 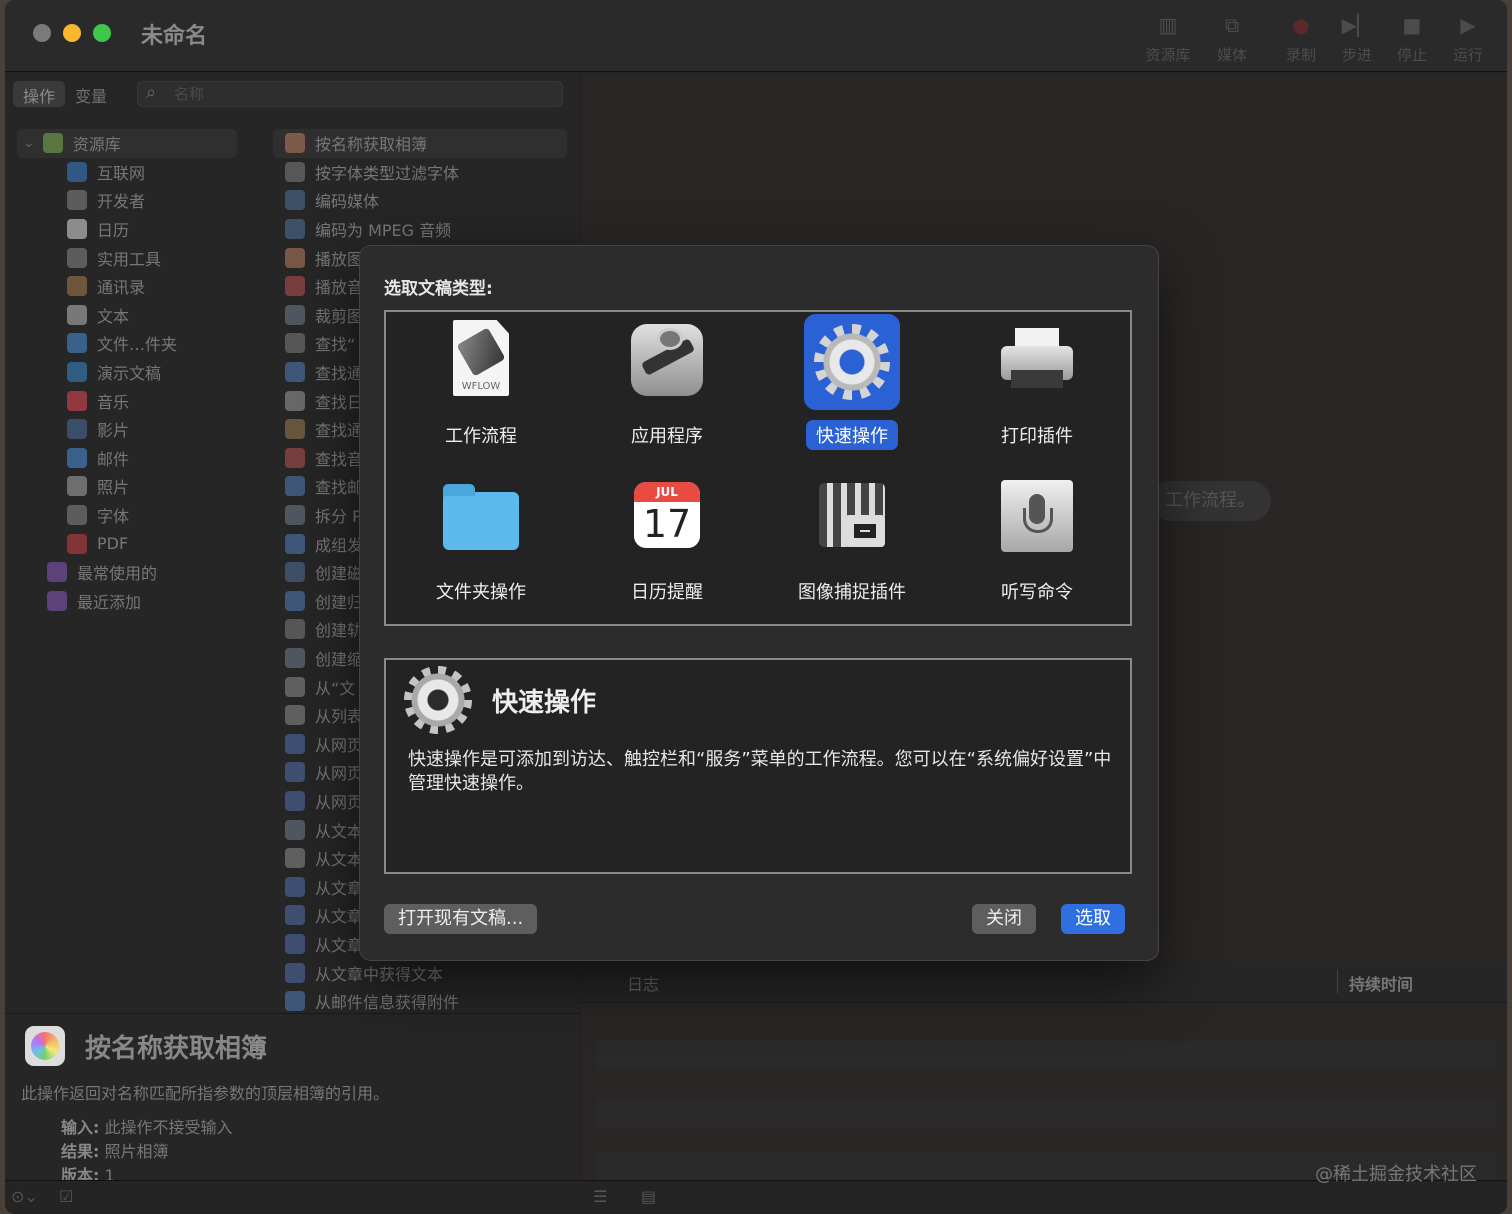 What do you see at coordinates (127, 315) in the screenshot?
I see `library-item: 文本` at bounding box center [127, 315].